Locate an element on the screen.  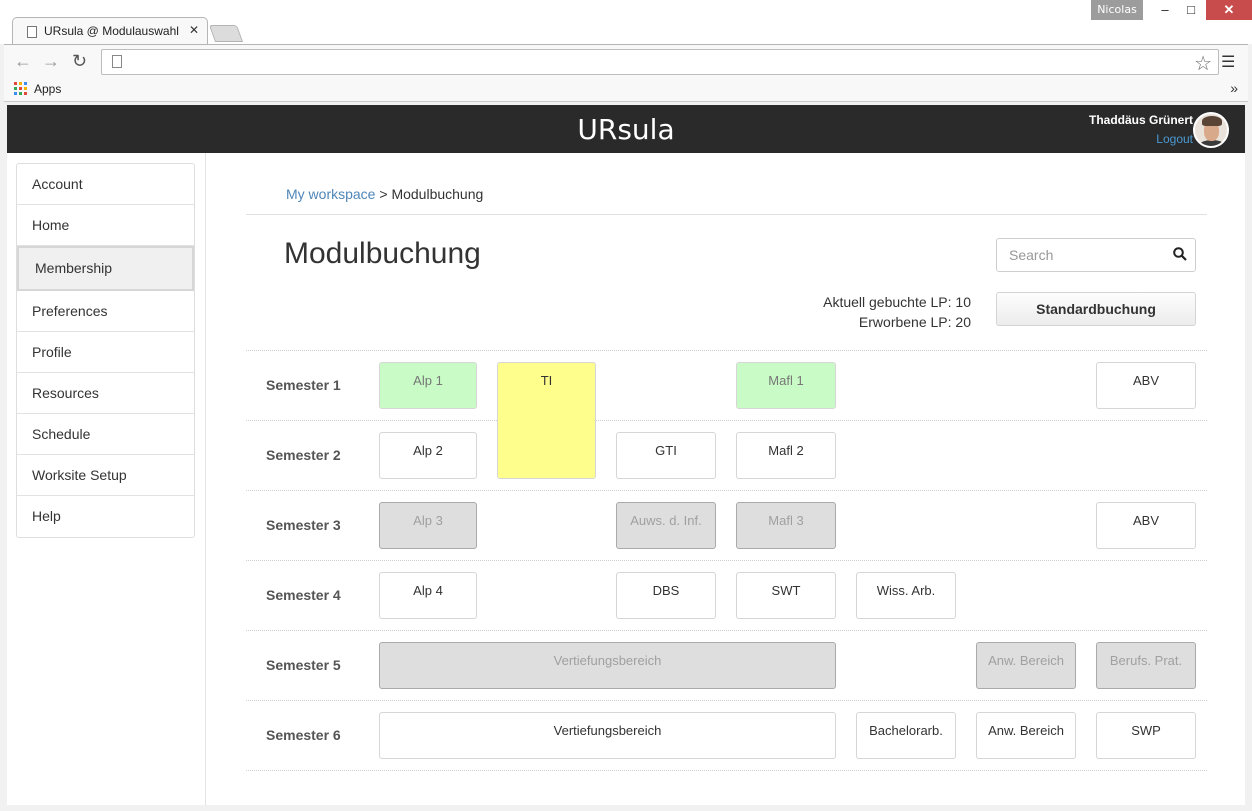
earned-lp-text: Erworbene LP: 20 is located at coordinates (914, 322).